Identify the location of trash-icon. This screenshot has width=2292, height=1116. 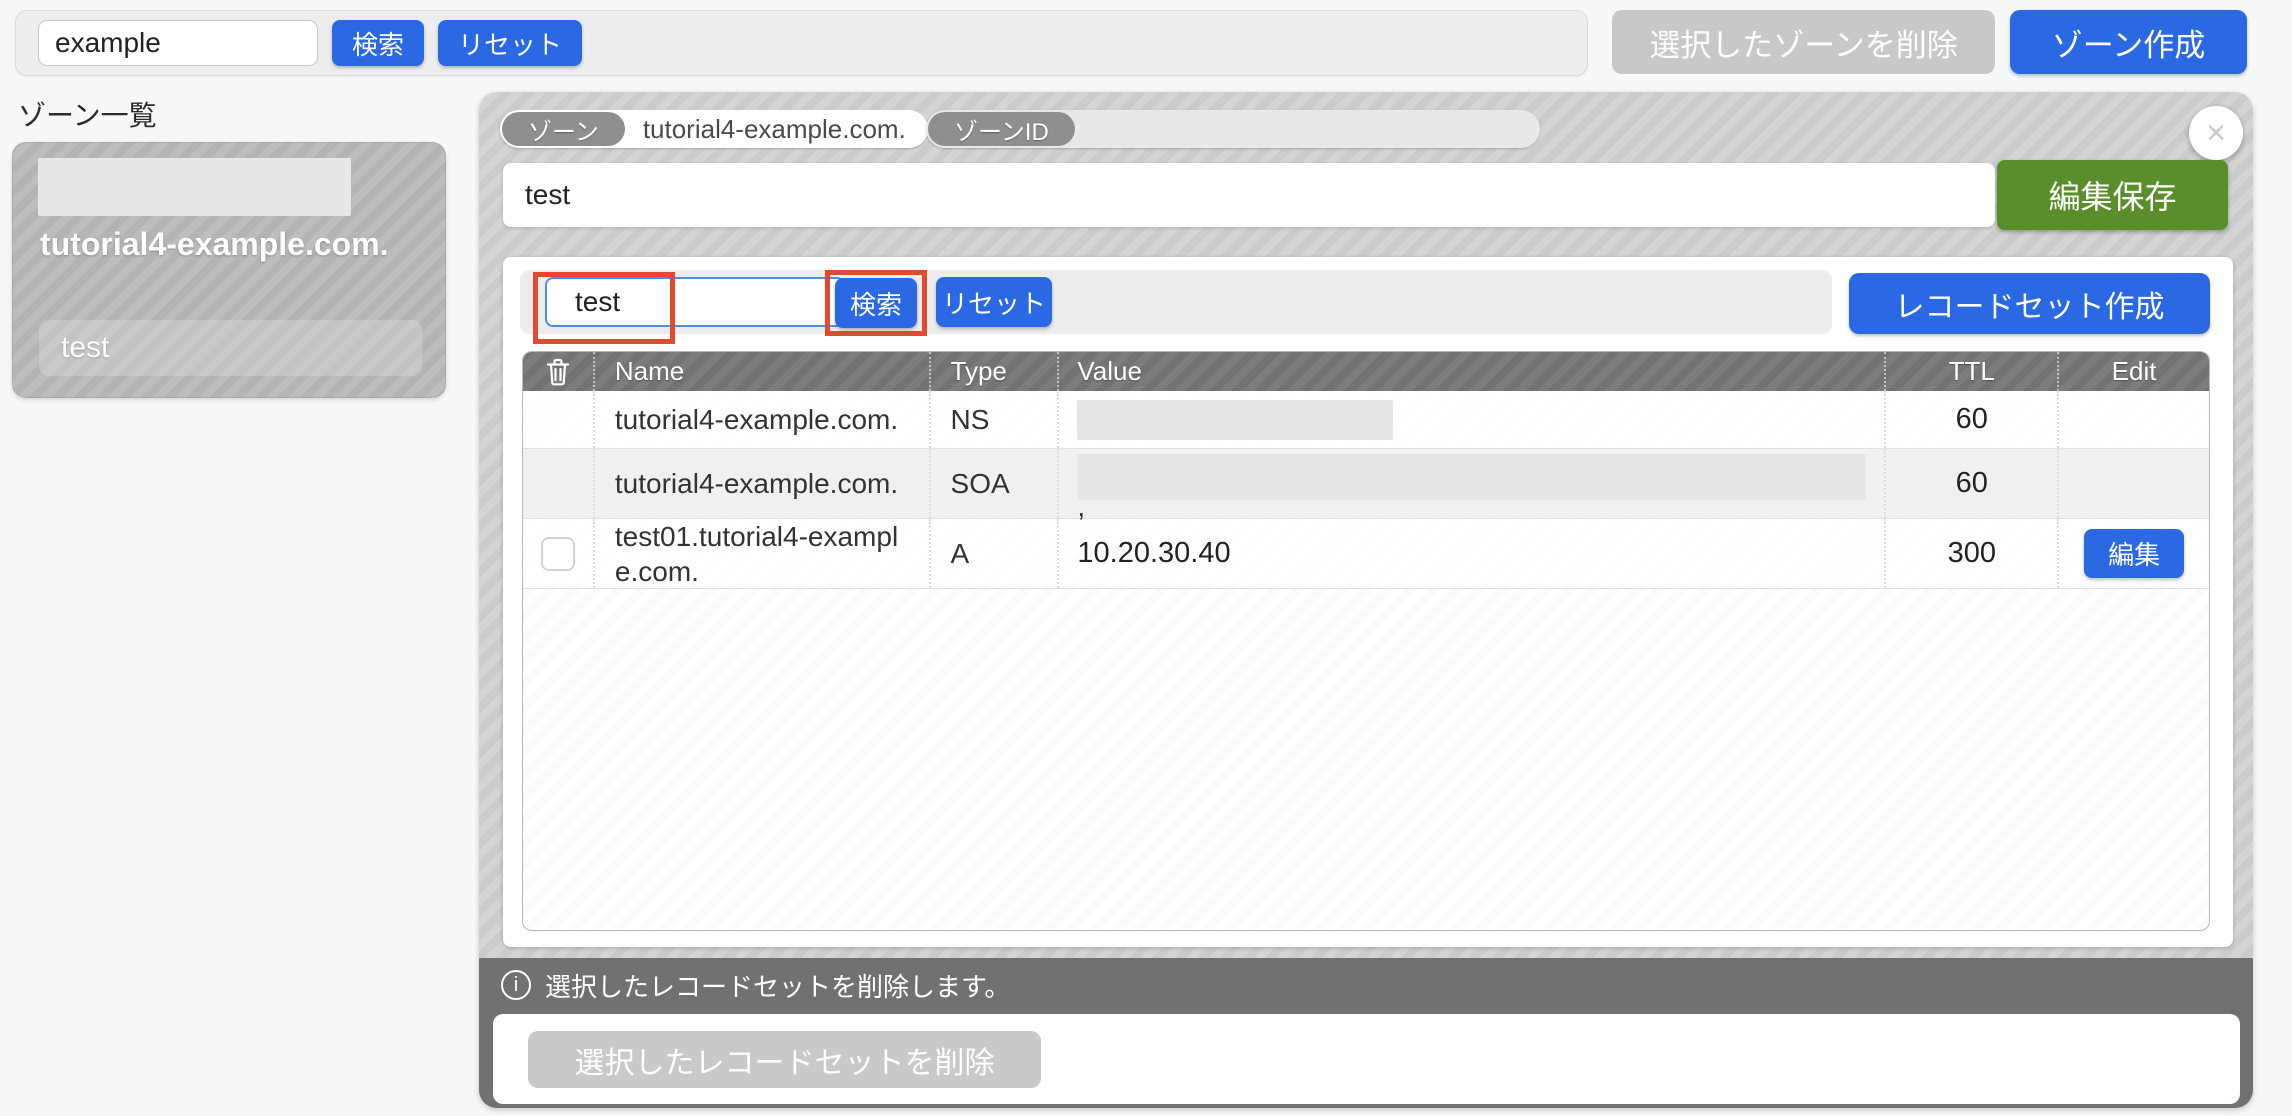
(558, 371).